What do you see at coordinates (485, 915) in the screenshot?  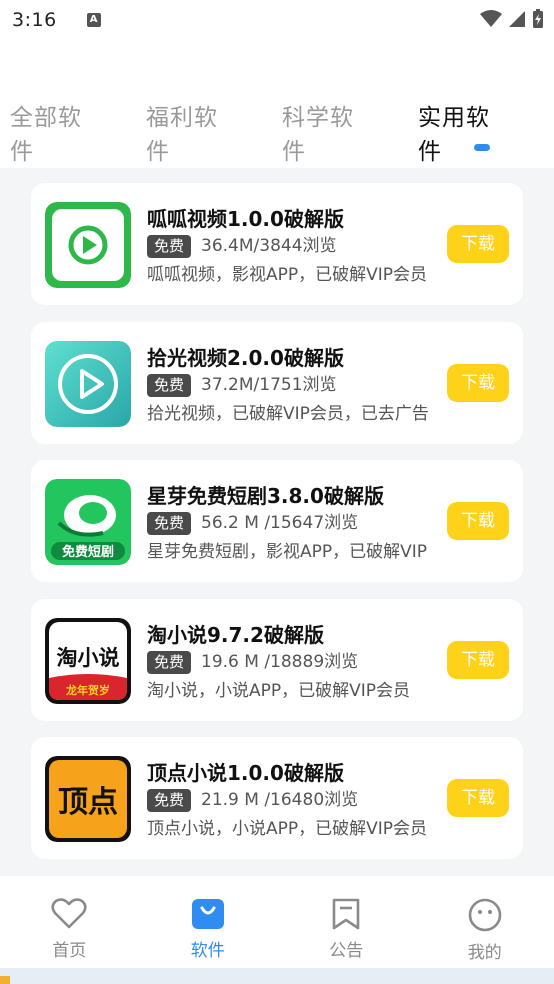 I see `smiley-icon` at bounding box center [485, 915].